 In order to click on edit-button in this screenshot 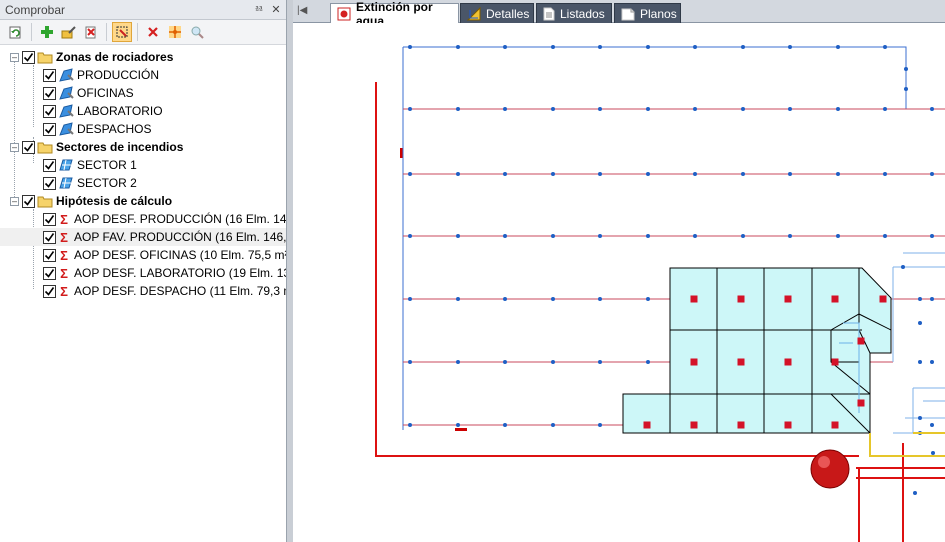, I will do `click(69, 32)`.